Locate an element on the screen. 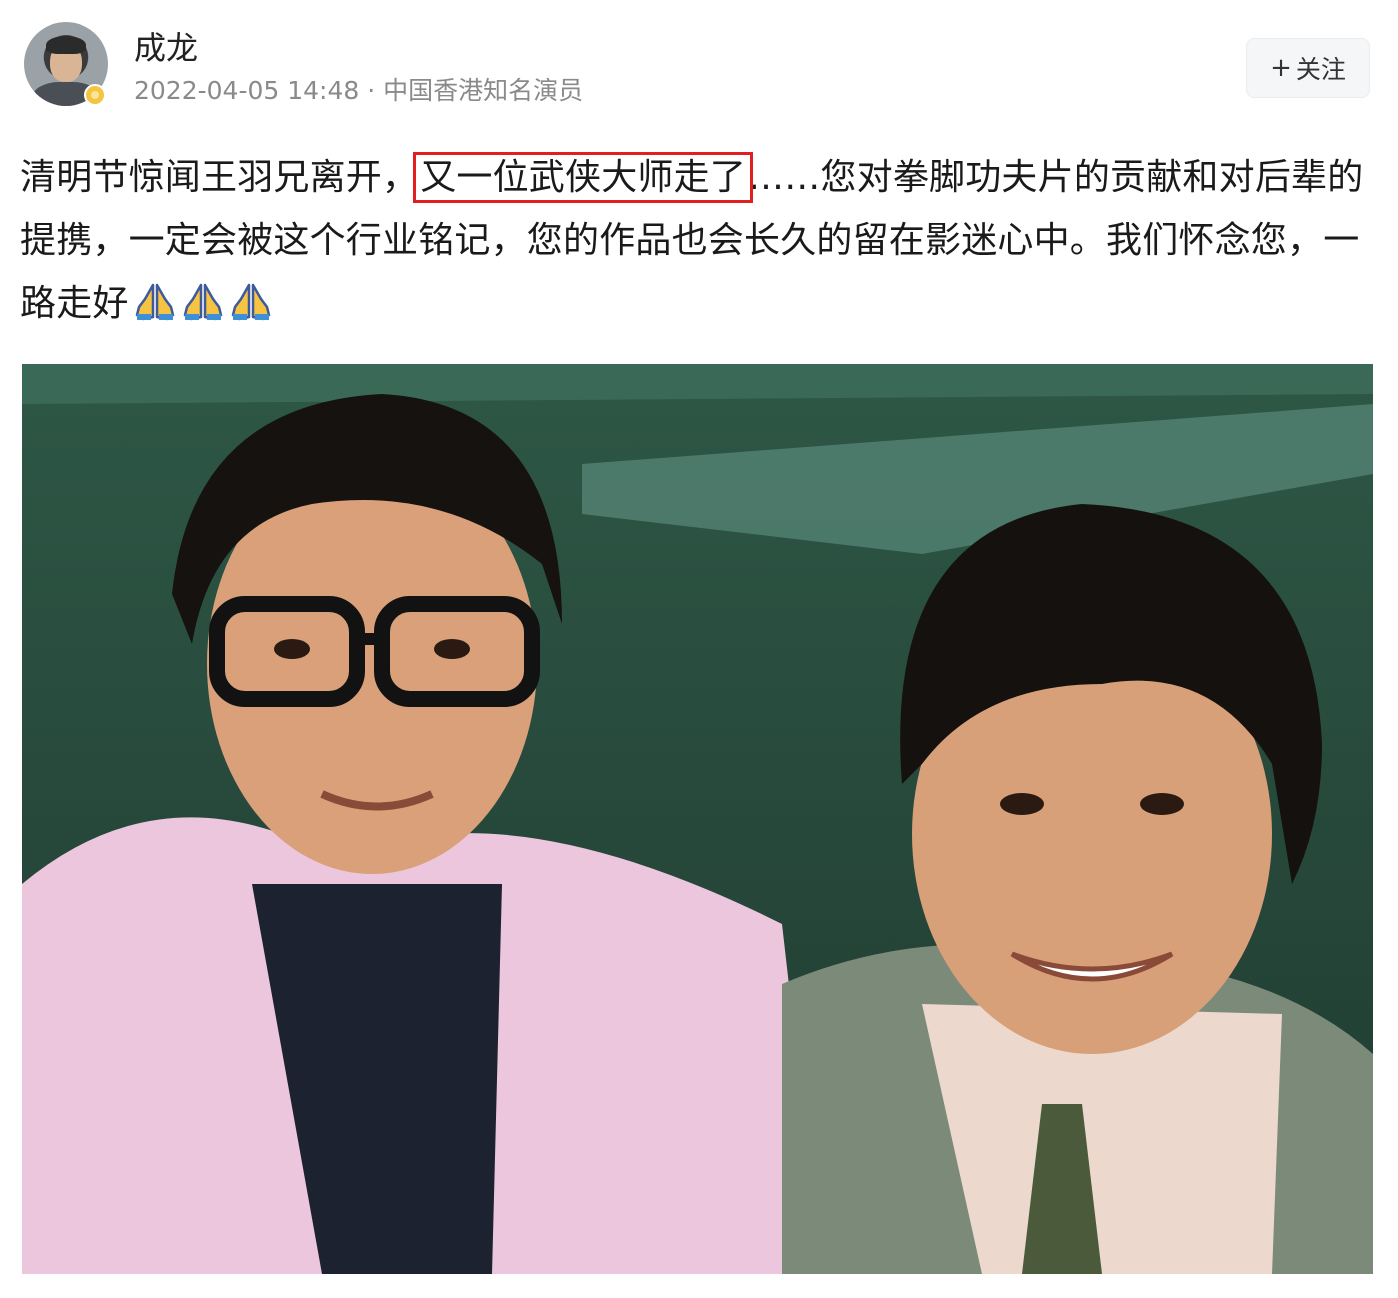  verified-badge-icon is located at coordinates (95, 95).